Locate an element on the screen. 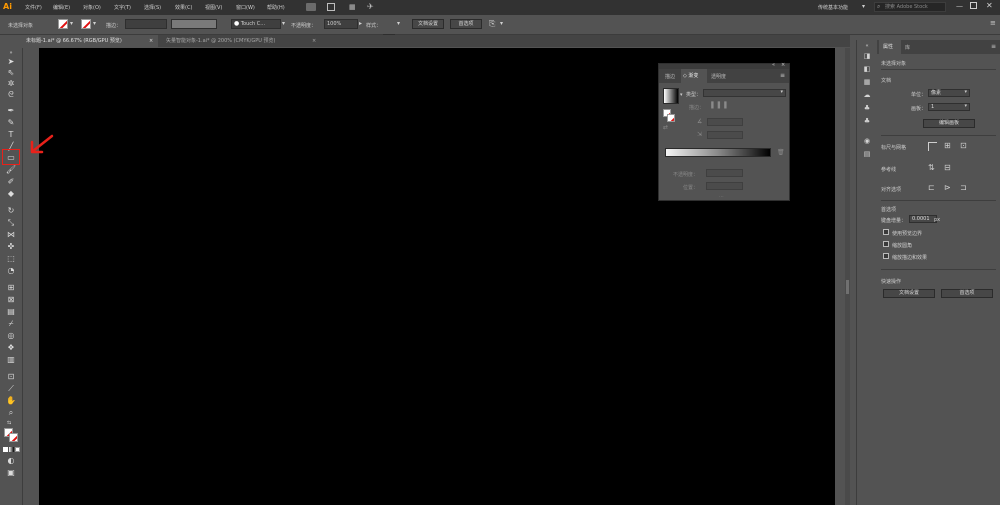  quick-doc-setup-button: 文档设置 is located at coordinates (909, 293).